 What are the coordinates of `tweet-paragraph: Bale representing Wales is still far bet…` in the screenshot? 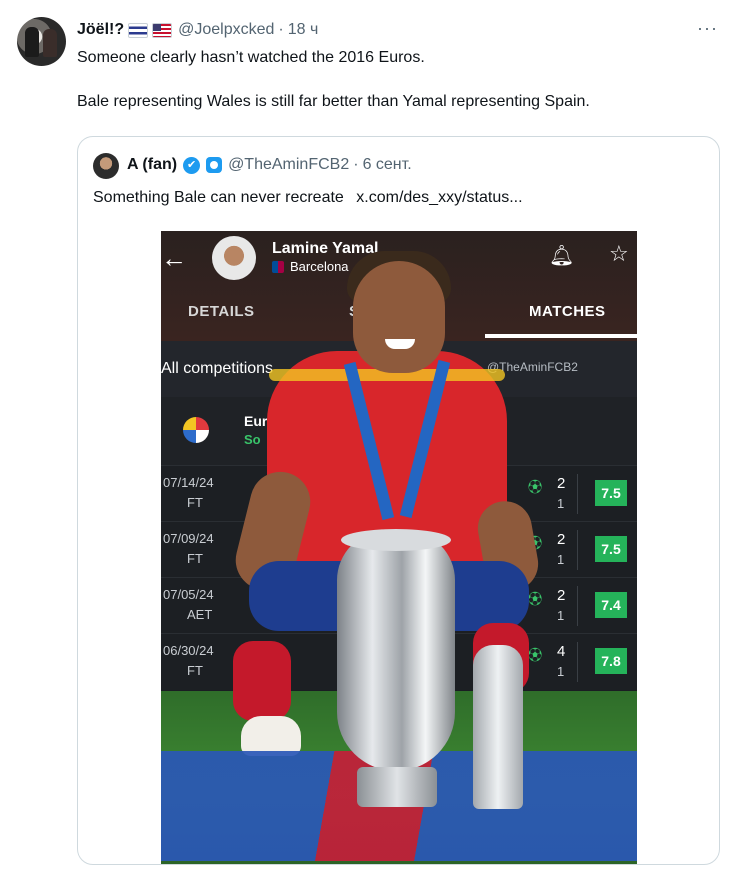 It's located at (333, 101).